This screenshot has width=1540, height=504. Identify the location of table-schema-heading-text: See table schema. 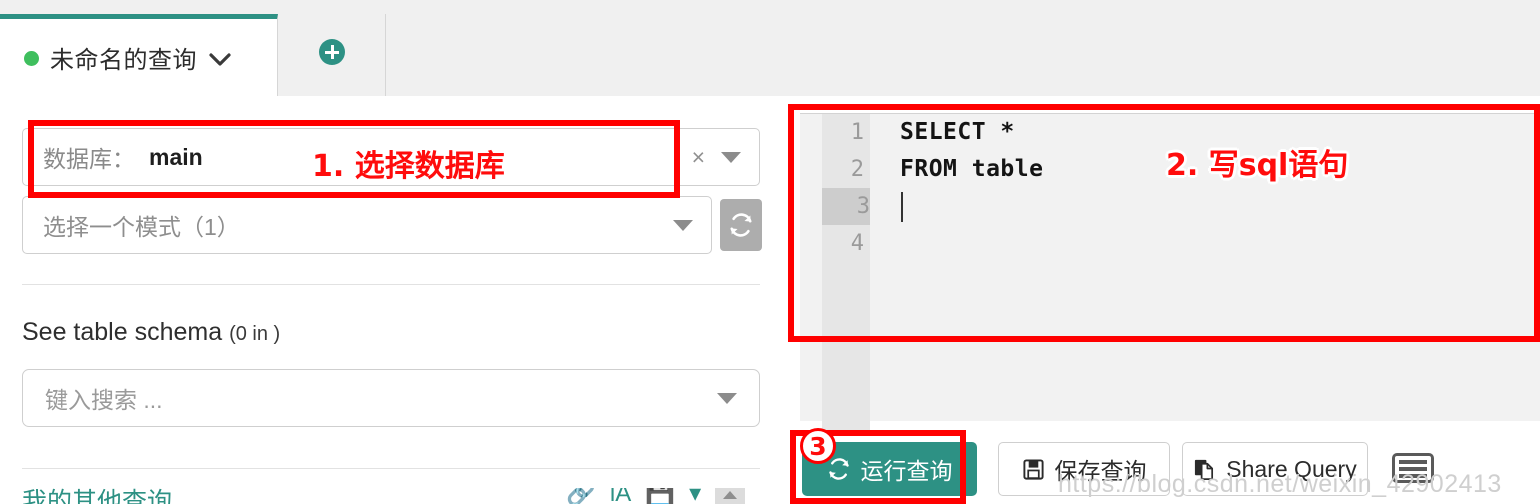
(122, 332).